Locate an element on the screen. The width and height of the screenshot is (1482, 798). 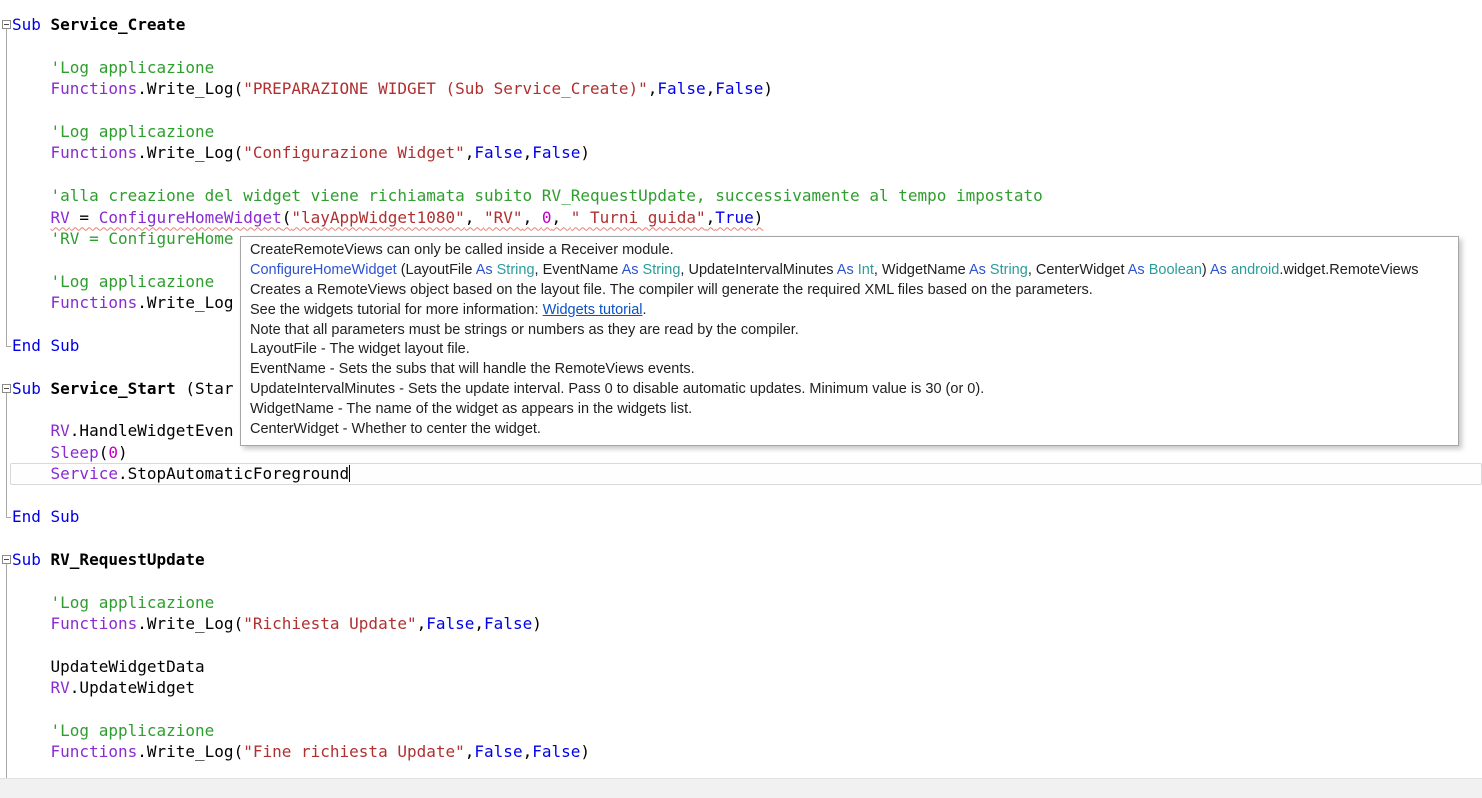
tooltip-text: ) is located at coordinates (1205, 269).